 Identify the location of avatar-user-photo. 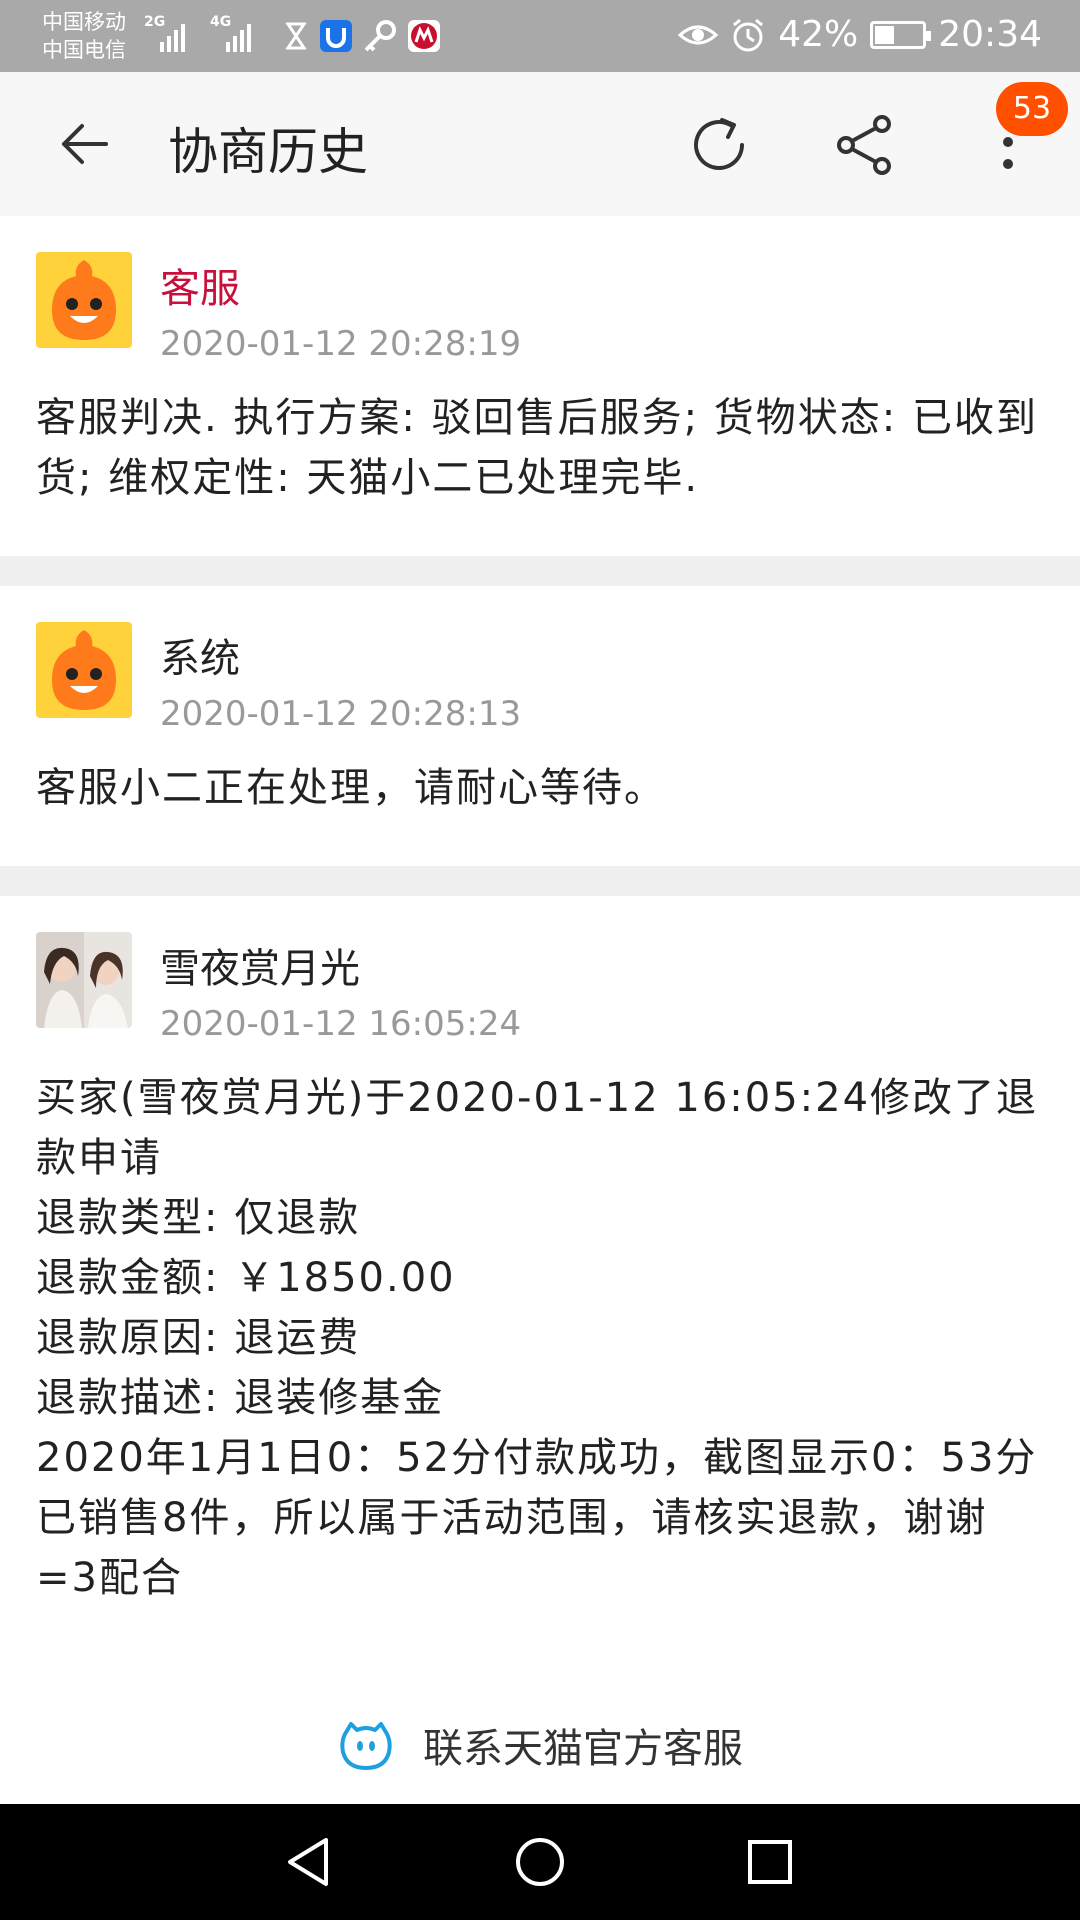
(84, 980).